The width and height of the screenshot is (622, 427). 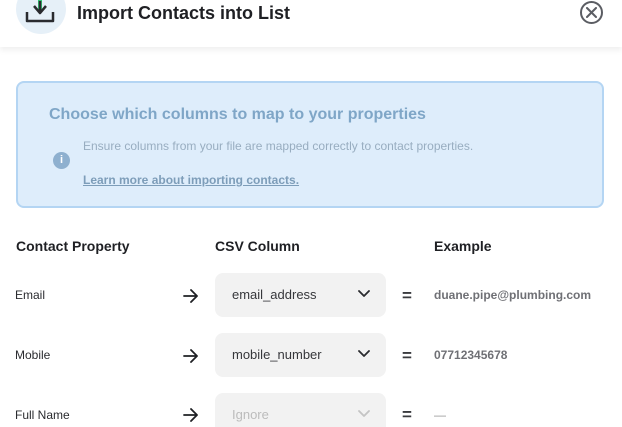 I want to click on csv-column-select-email: email_address, so click(x=300, y=295).